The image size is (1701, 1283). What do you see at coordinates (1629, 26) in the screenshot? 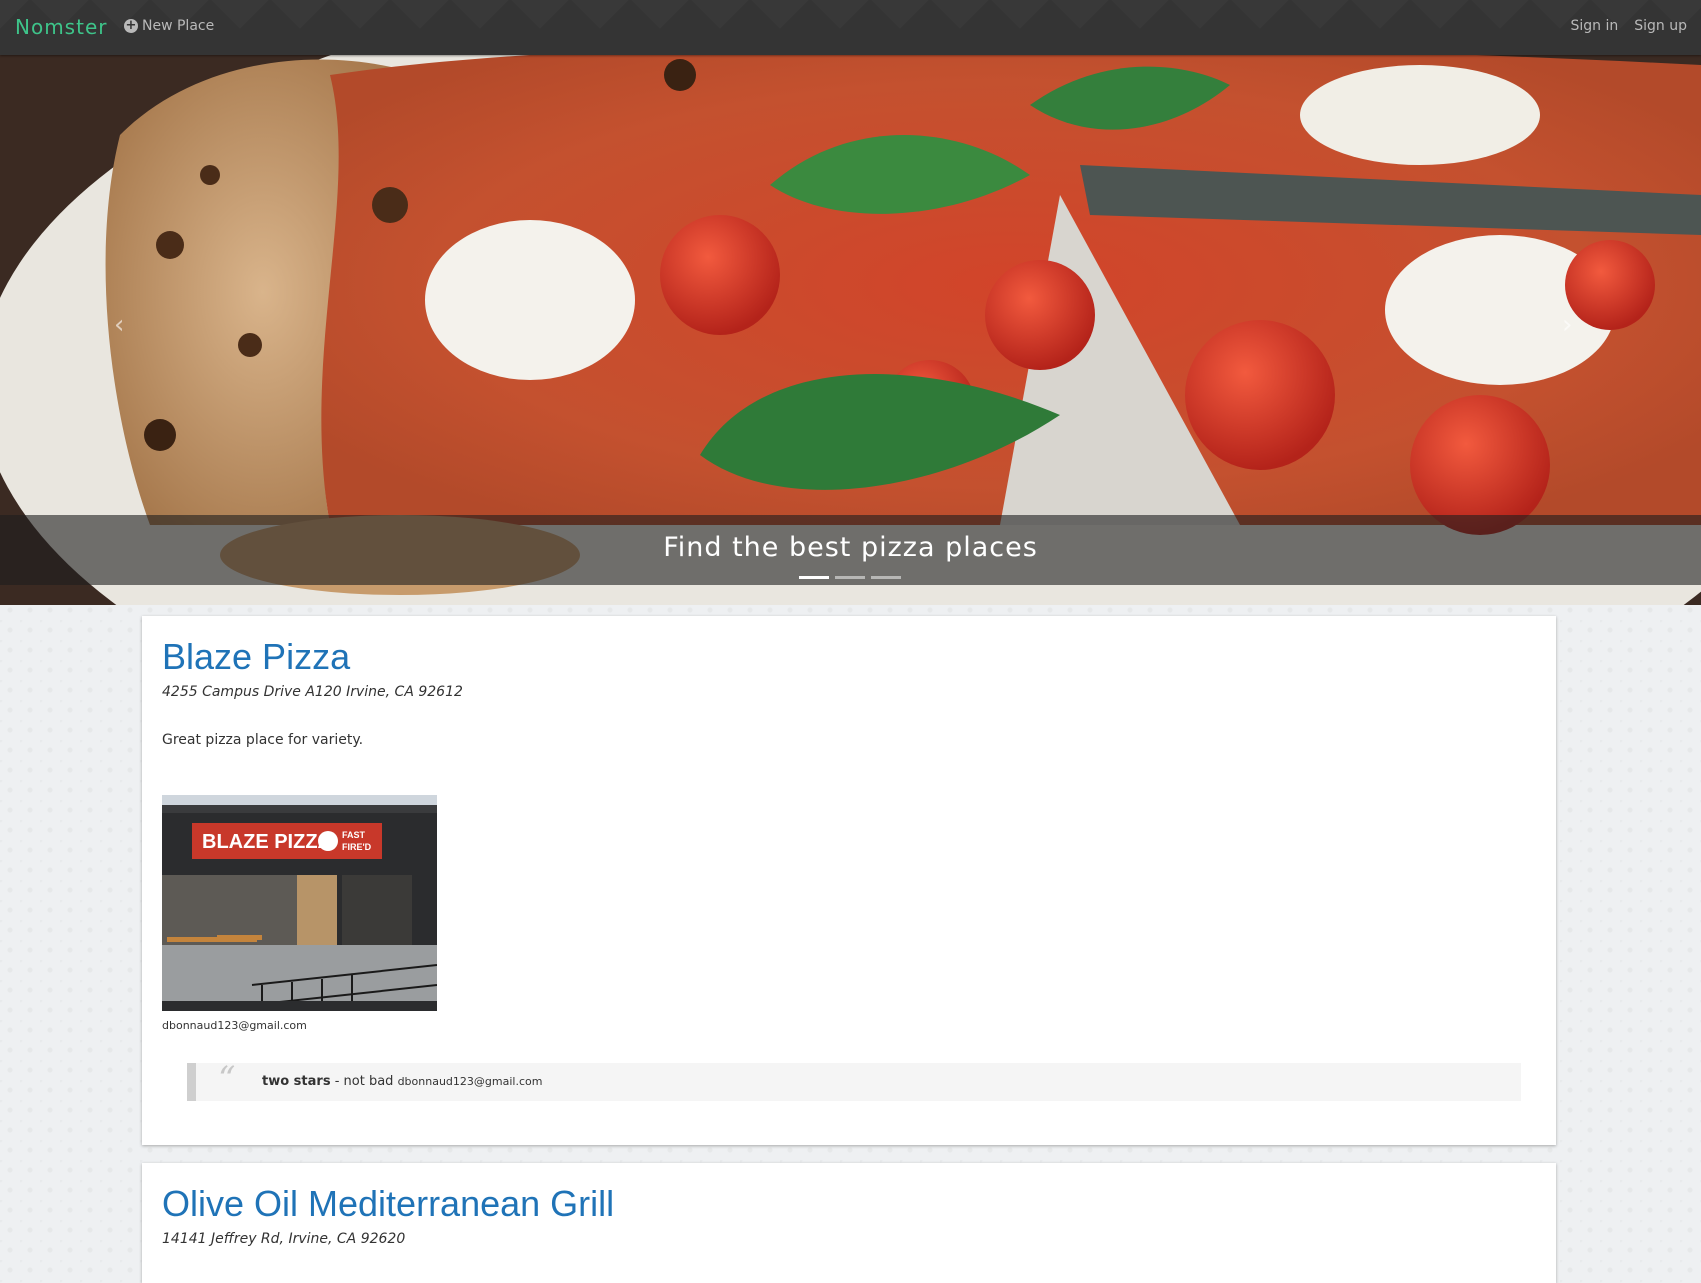
I see `auth-links: Sign in Sign up` at bounding box center [1629, 26].